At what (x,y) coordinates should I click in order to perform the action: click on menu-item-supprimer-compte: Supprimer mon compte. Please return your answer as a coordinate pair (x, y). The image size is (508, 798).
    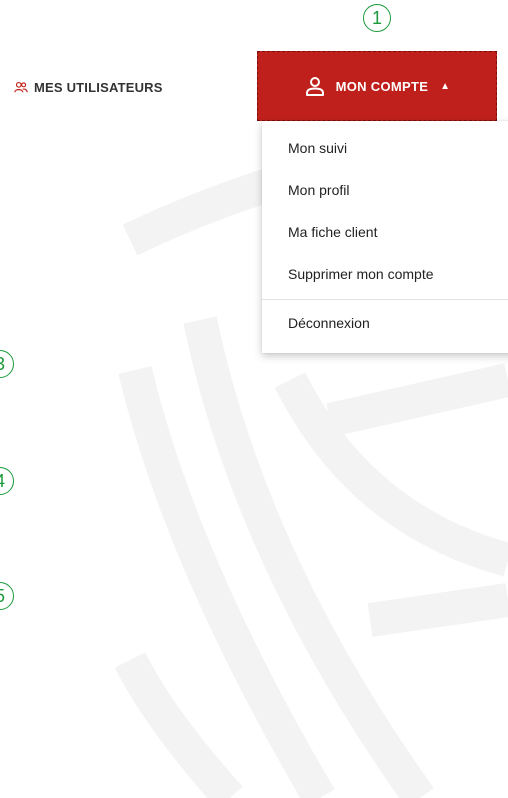
    Looking at the image, I should click on (385, 274).